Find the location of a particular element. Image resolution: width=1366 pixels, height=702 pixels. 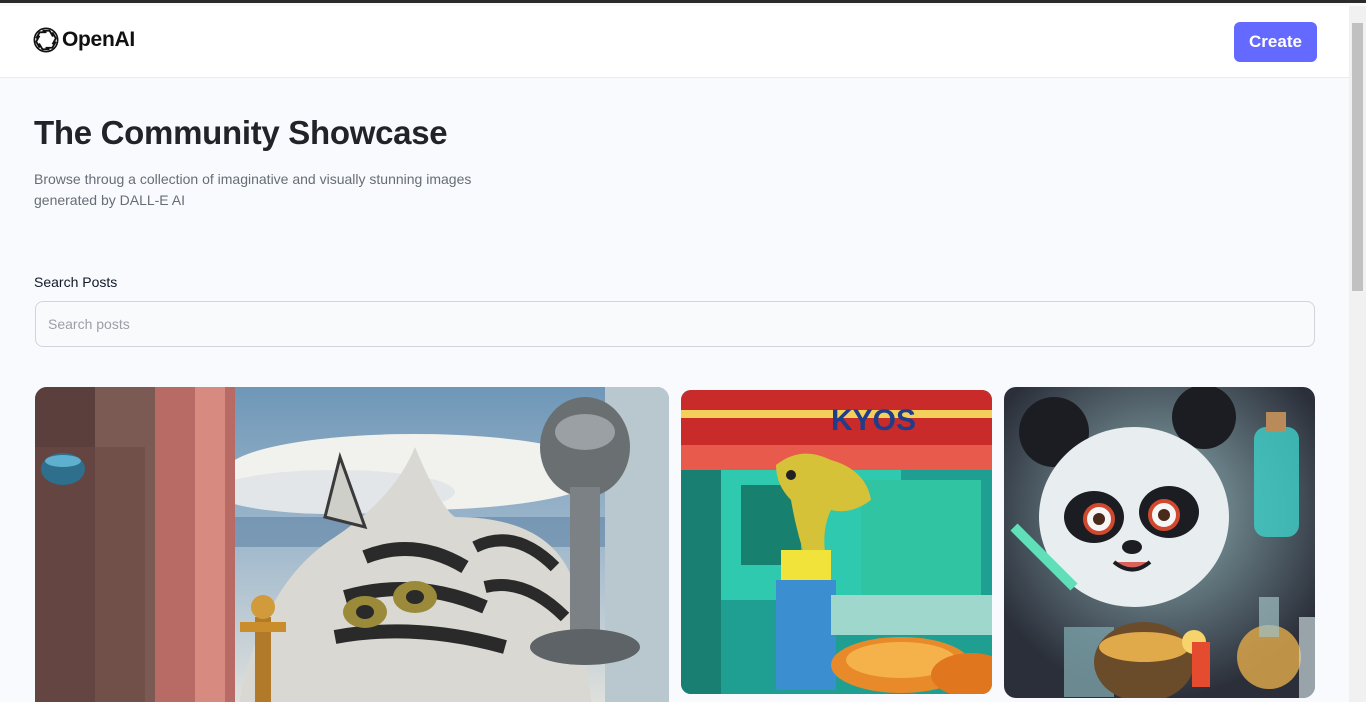

scrollbar-thumb is located at coordinates (1357, 157).